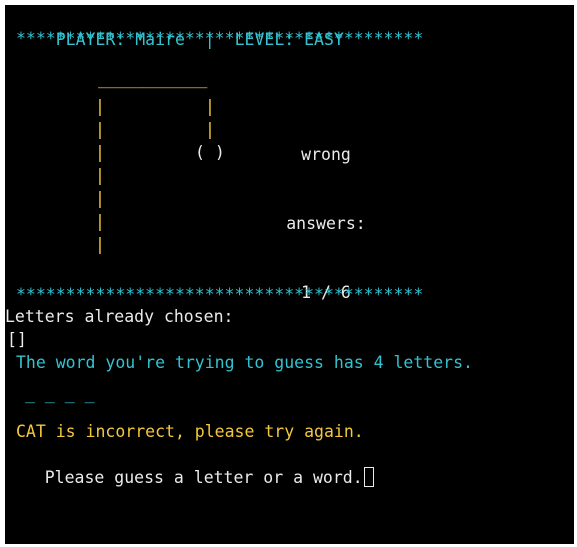 The width and height of the screenshot is (577, 547). Describe the element at coordinates (100, 129) in the screenshot. I see `gallows-post-2: |` at that location.